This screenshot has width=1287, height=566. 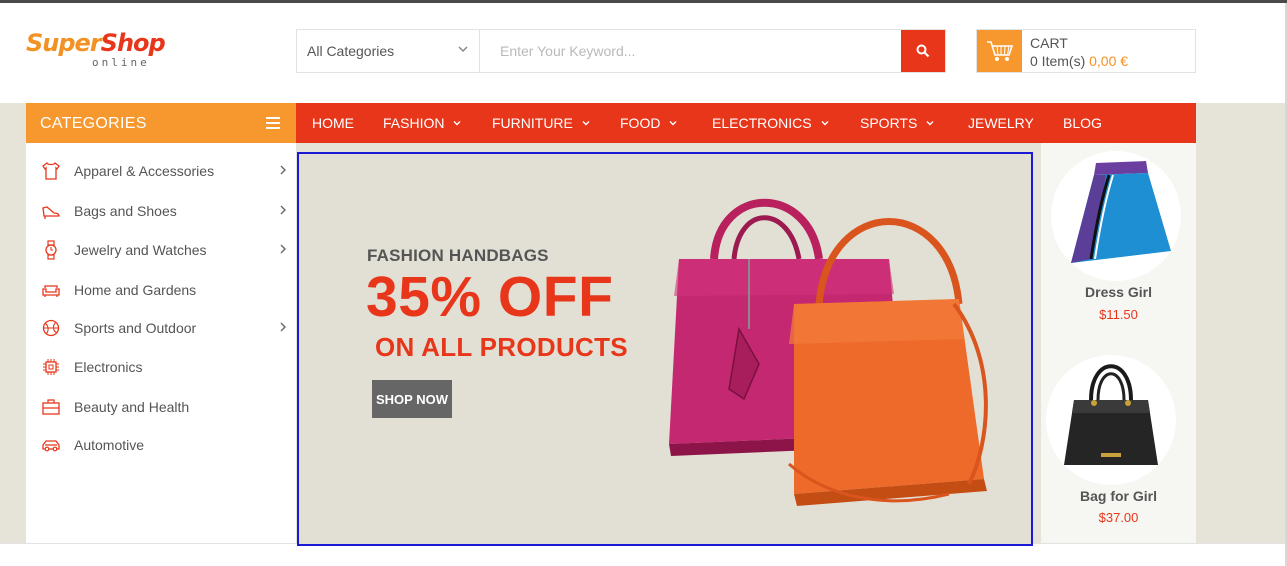 I want to click on nav-label: HOME, so click(x=333, y=123).